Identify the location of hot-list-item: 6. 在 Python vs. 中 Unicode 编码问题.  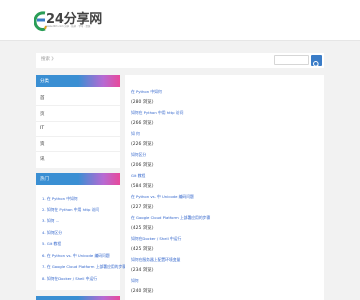
(76, 256).